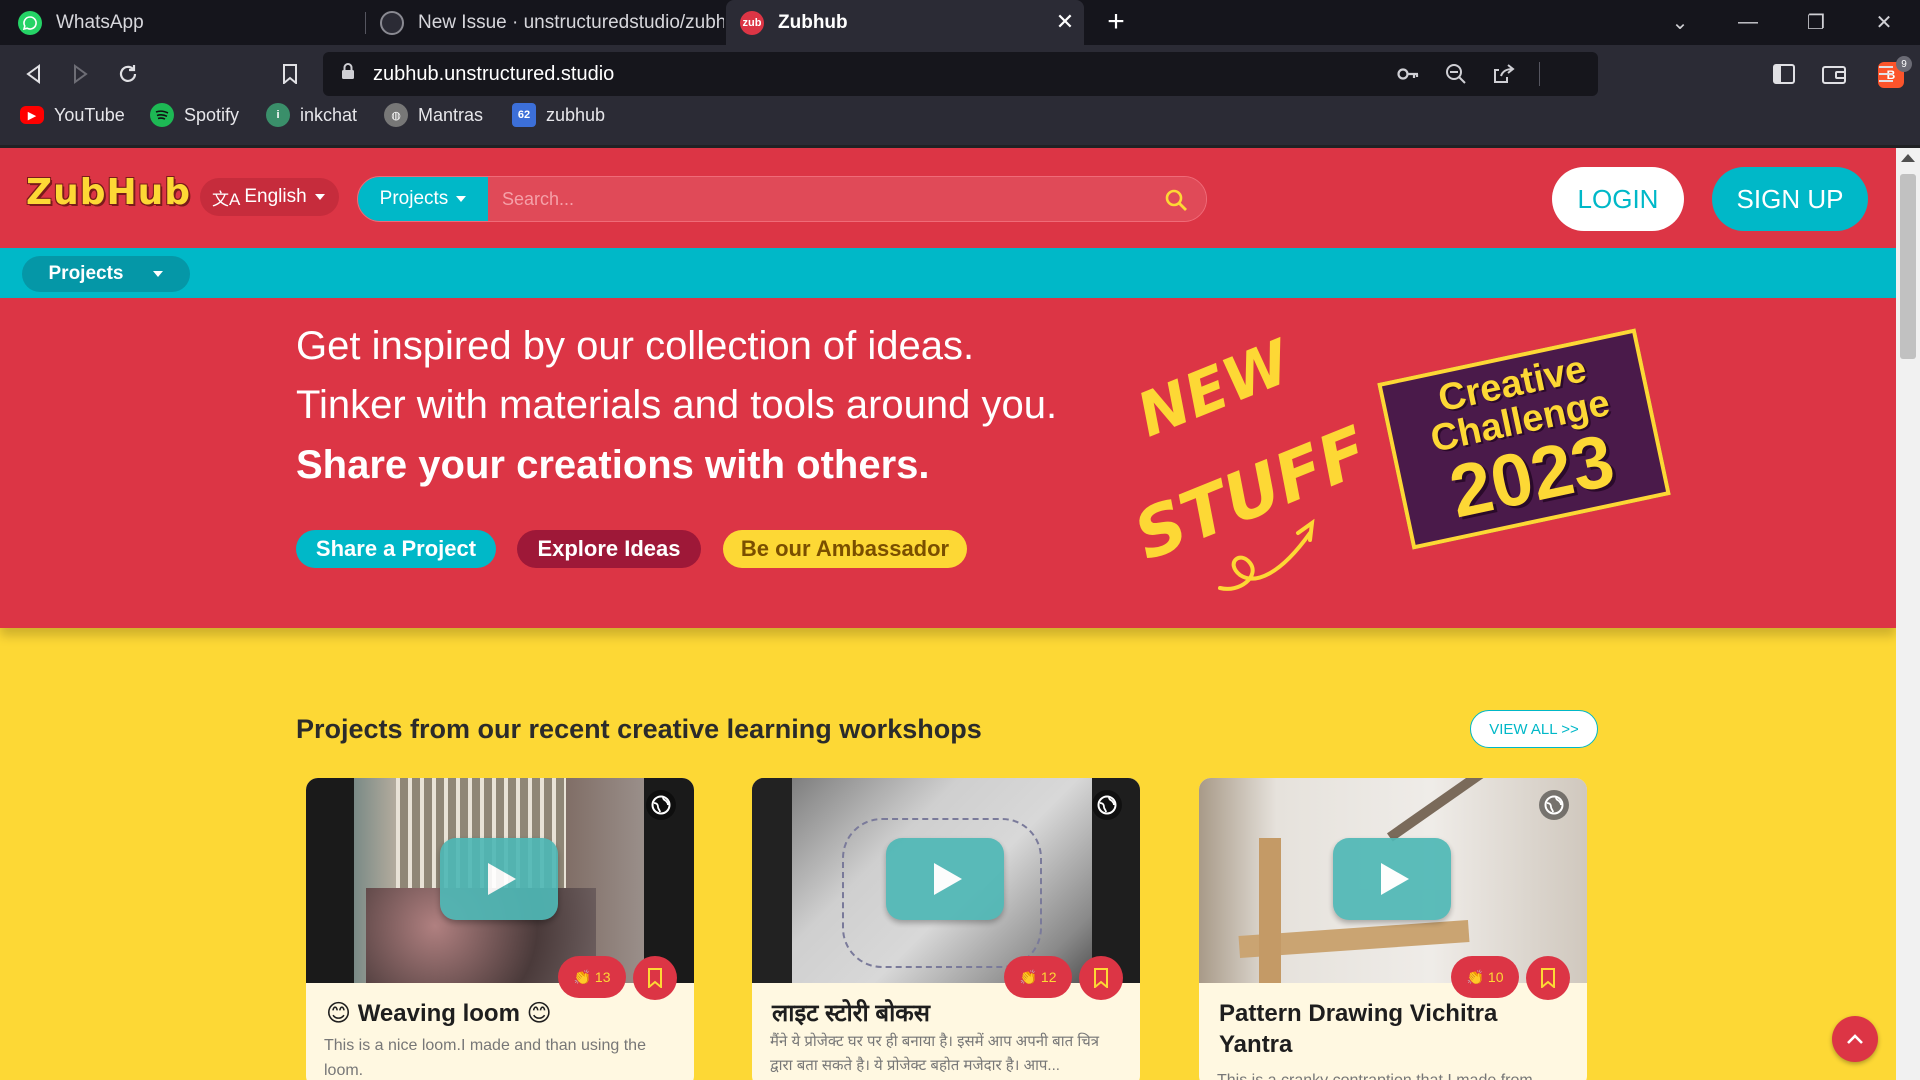 The image size is (1920, 1080). I want to click on translate-icon: 文A, so click(226, 199).